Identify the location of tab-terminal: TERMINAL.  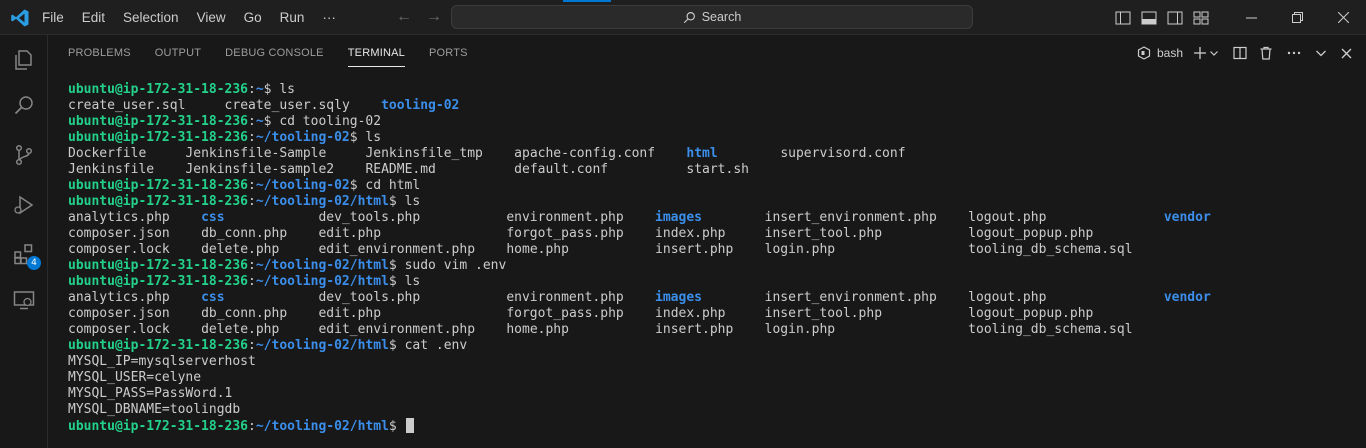
(376, 53).